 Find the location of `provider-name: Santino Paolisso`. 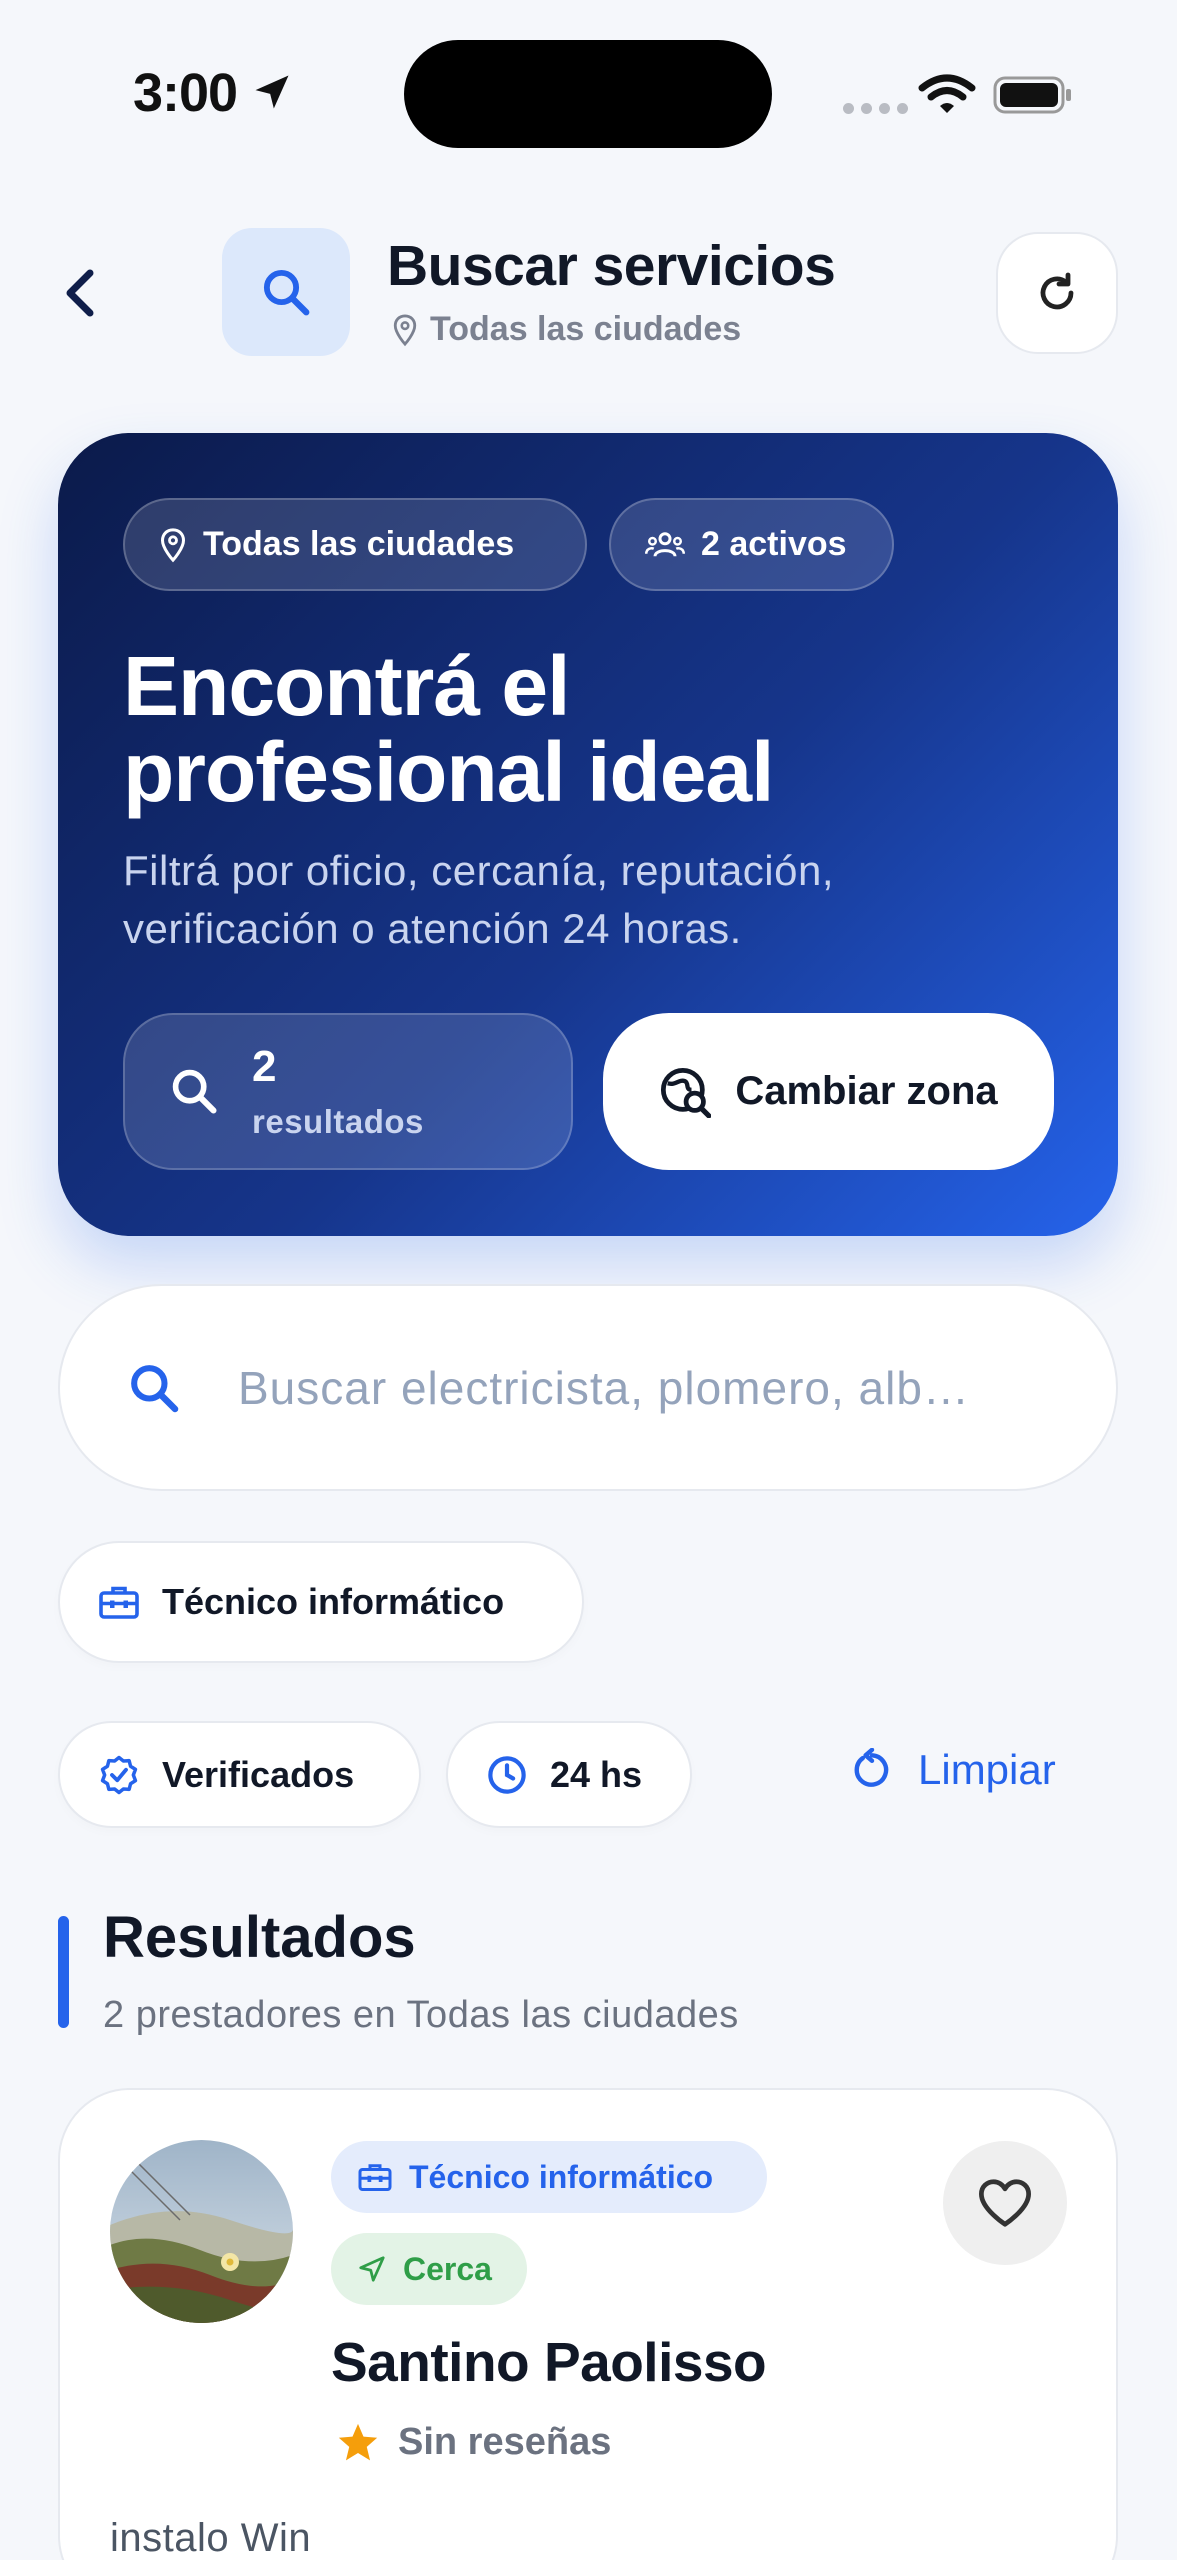

provider-name: Santino Paolisso is located at coordinates (549, 2362).